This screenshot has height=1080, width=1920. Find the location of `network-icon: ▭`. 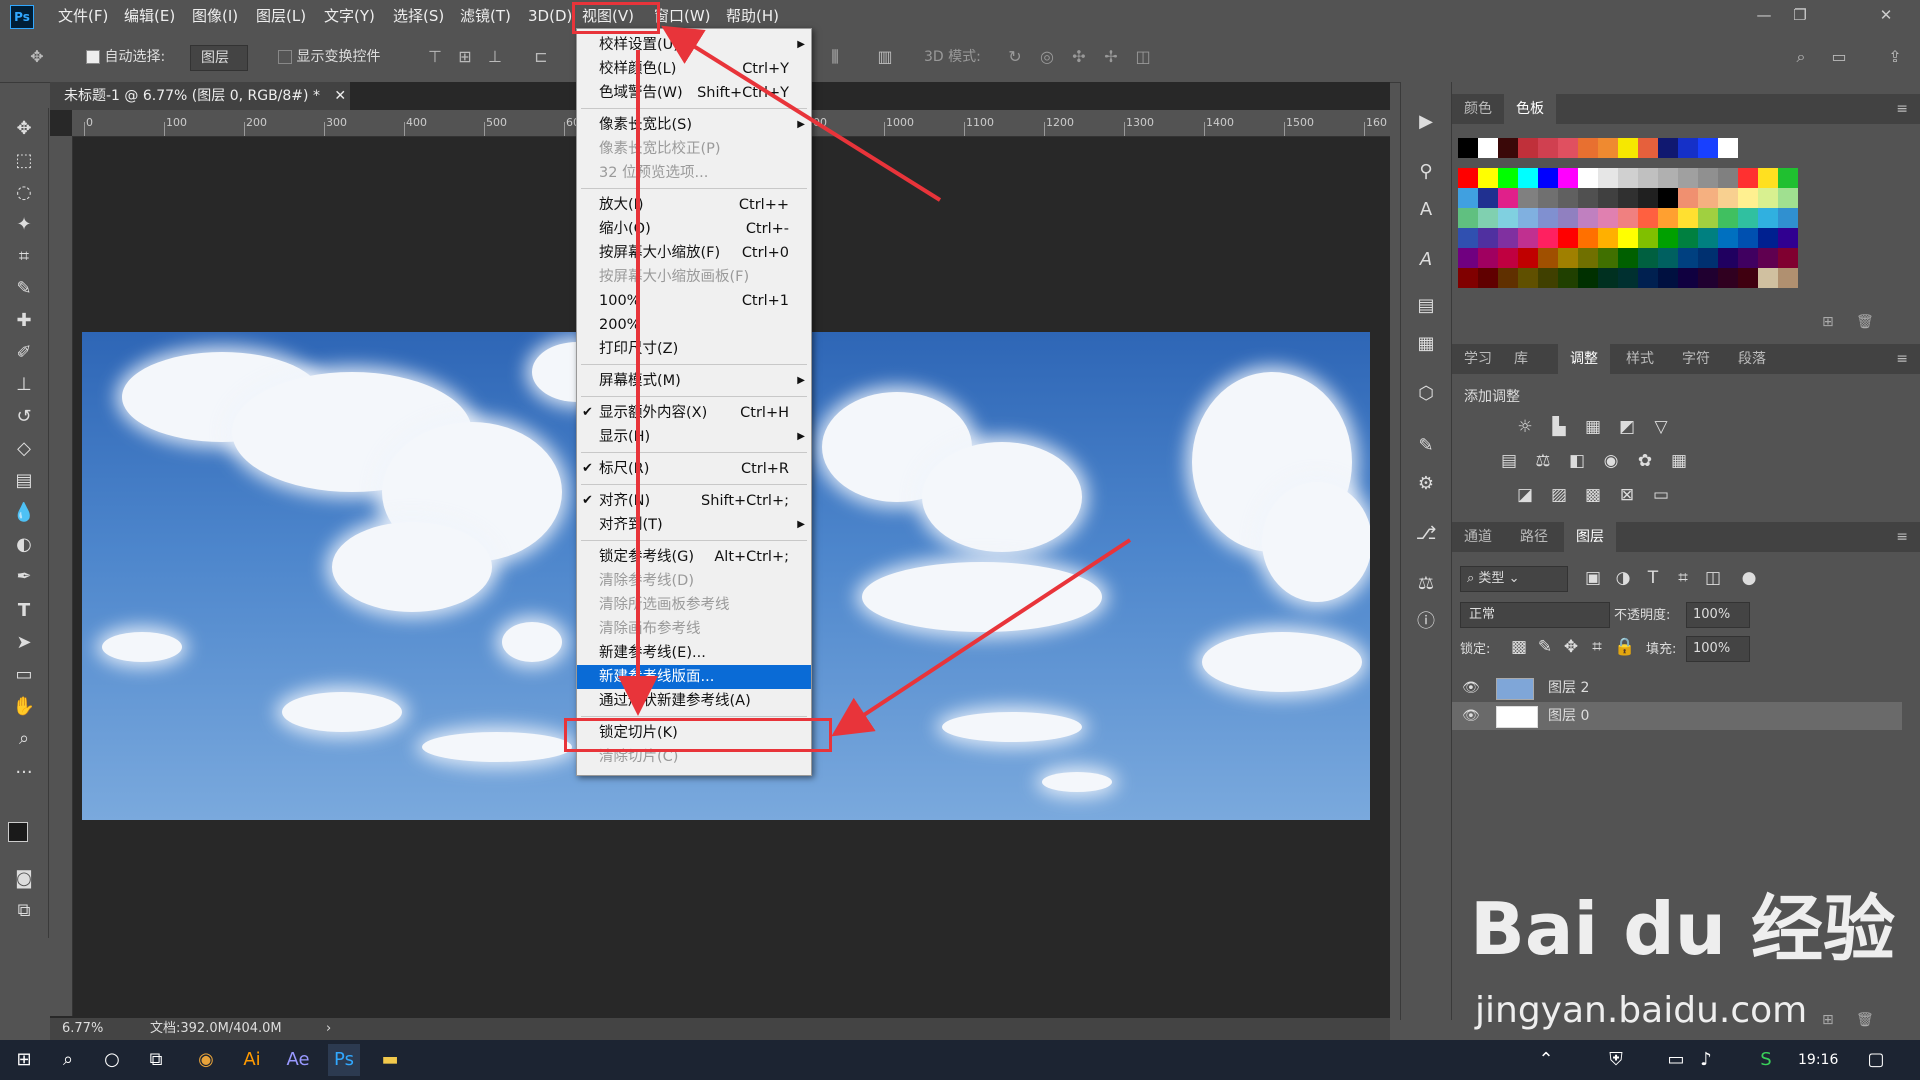

network-icon: ▭ is located at coordinates (1676, 1060).